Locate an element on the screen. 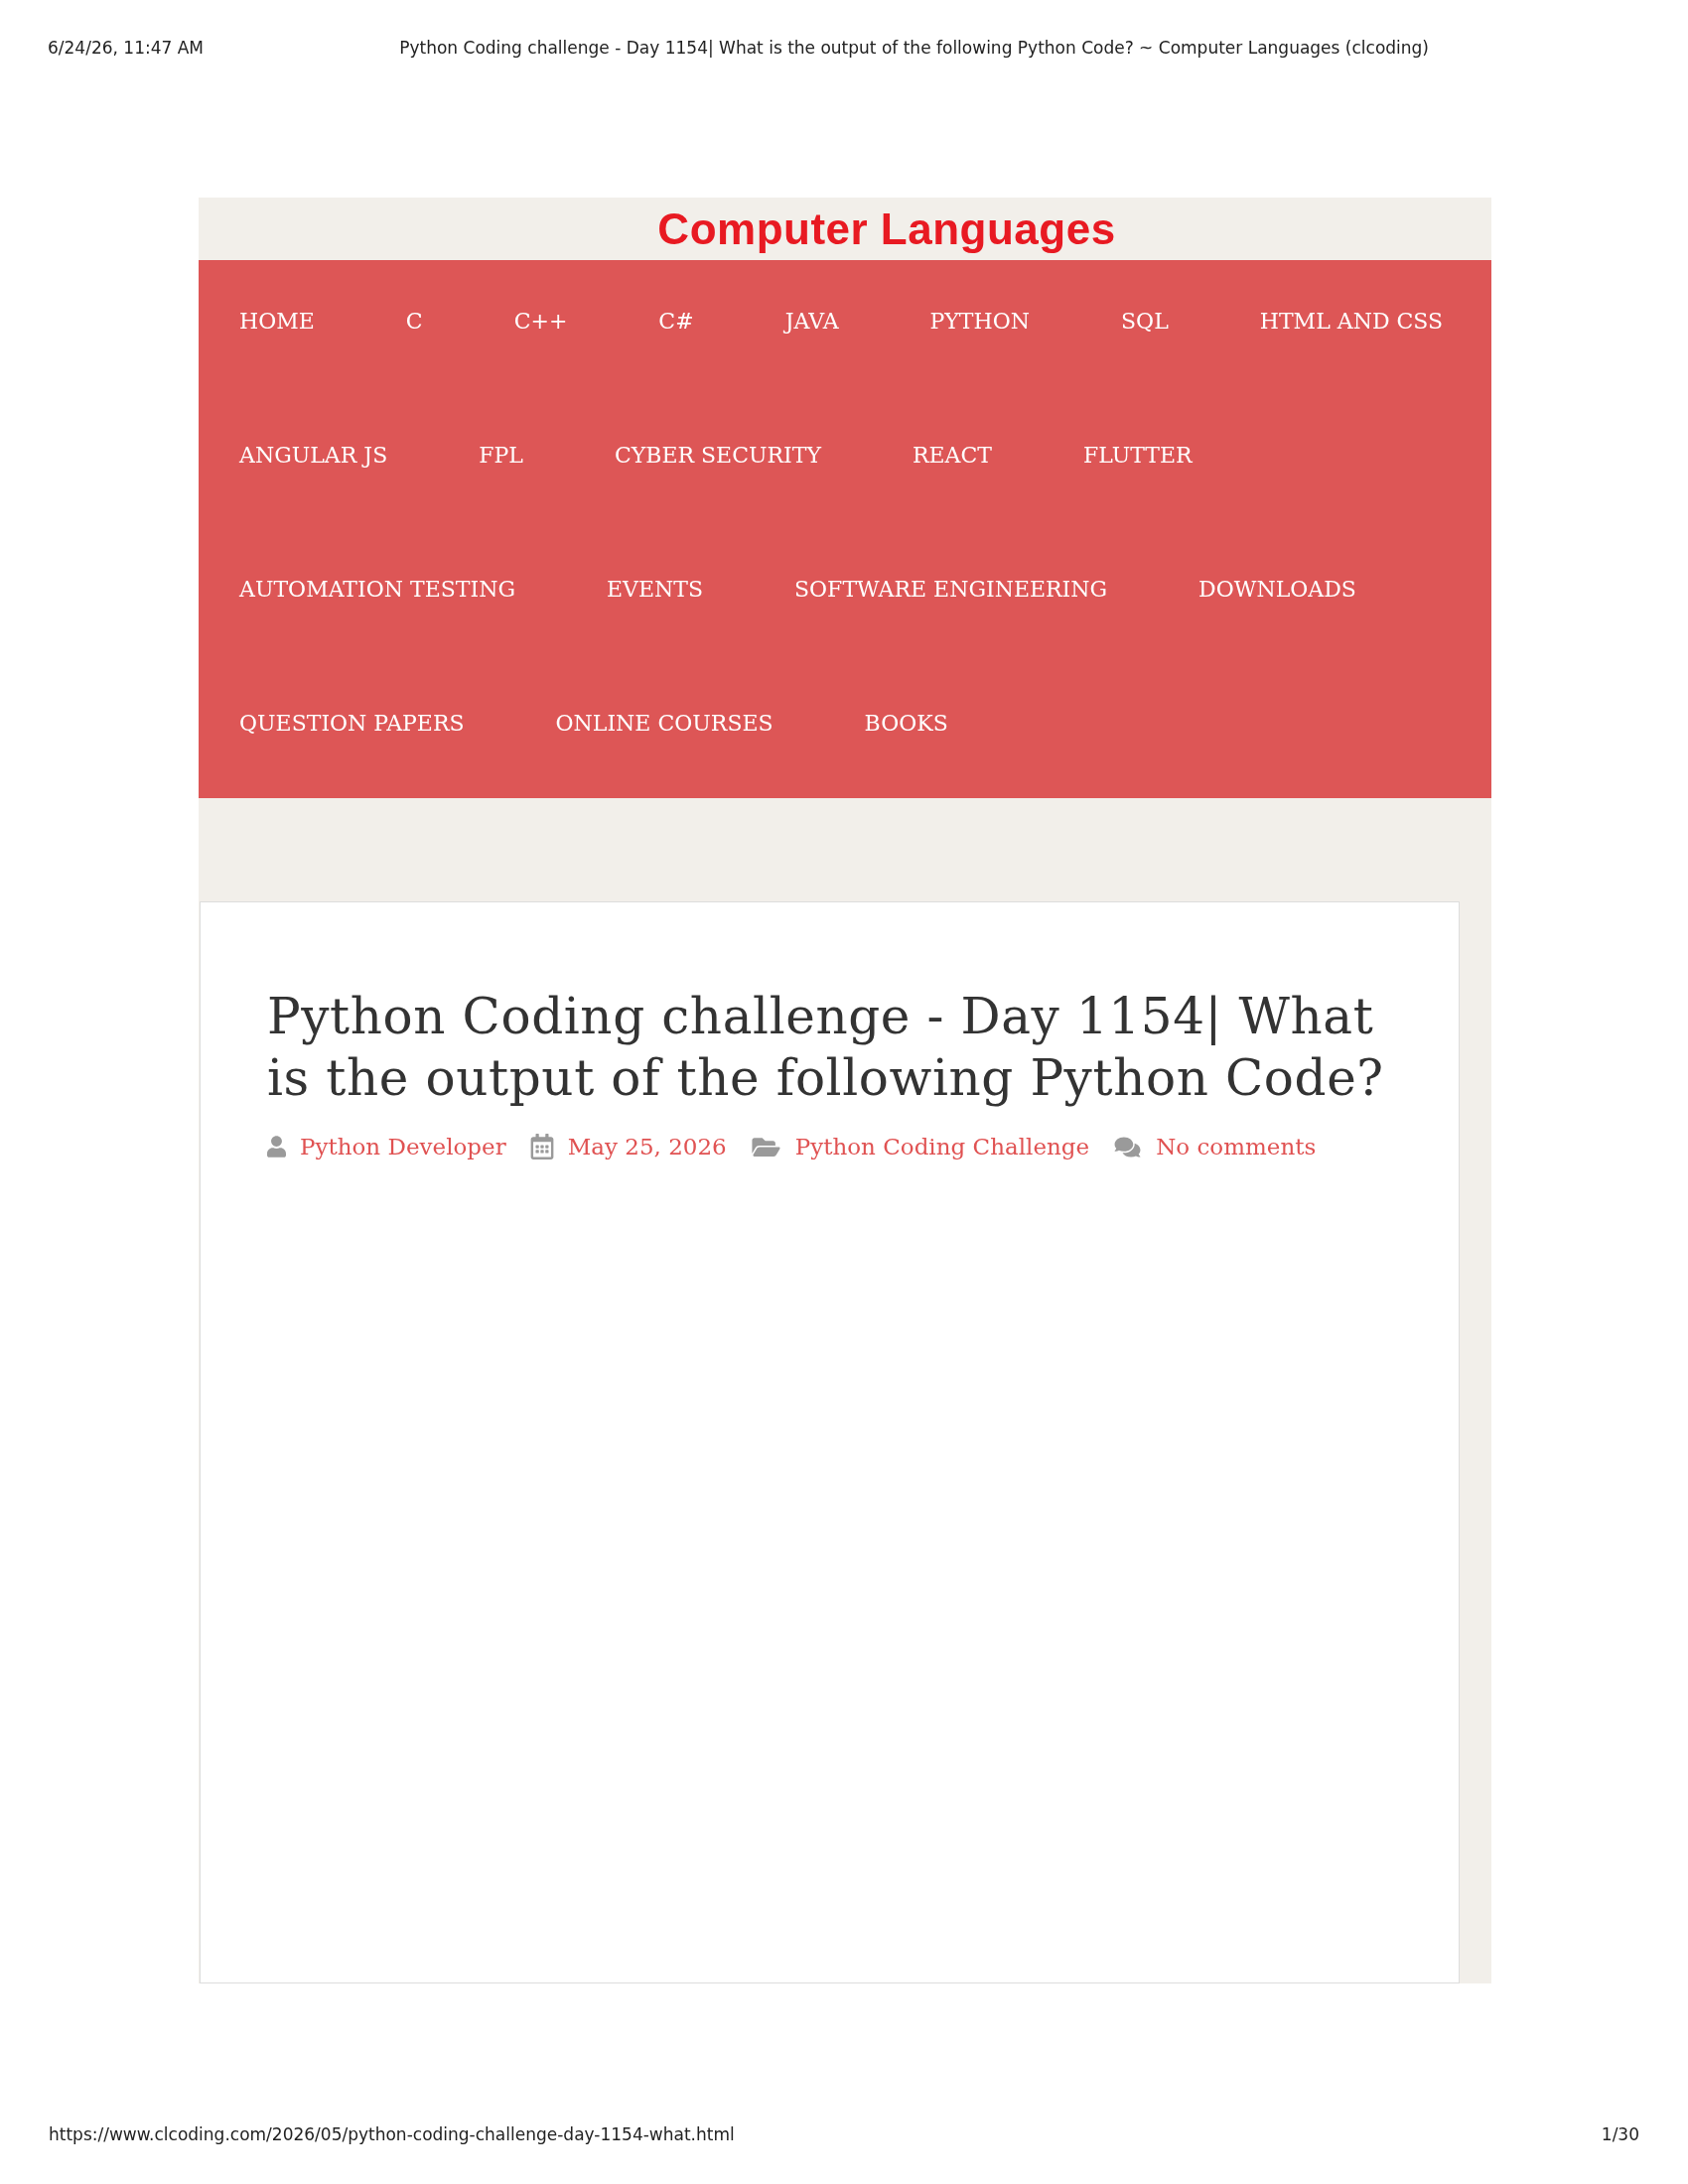 The height and width of the screenshot is (2184, 1688). nav-link: AUTOMATION TESTING is located at coordinates (377, 595).